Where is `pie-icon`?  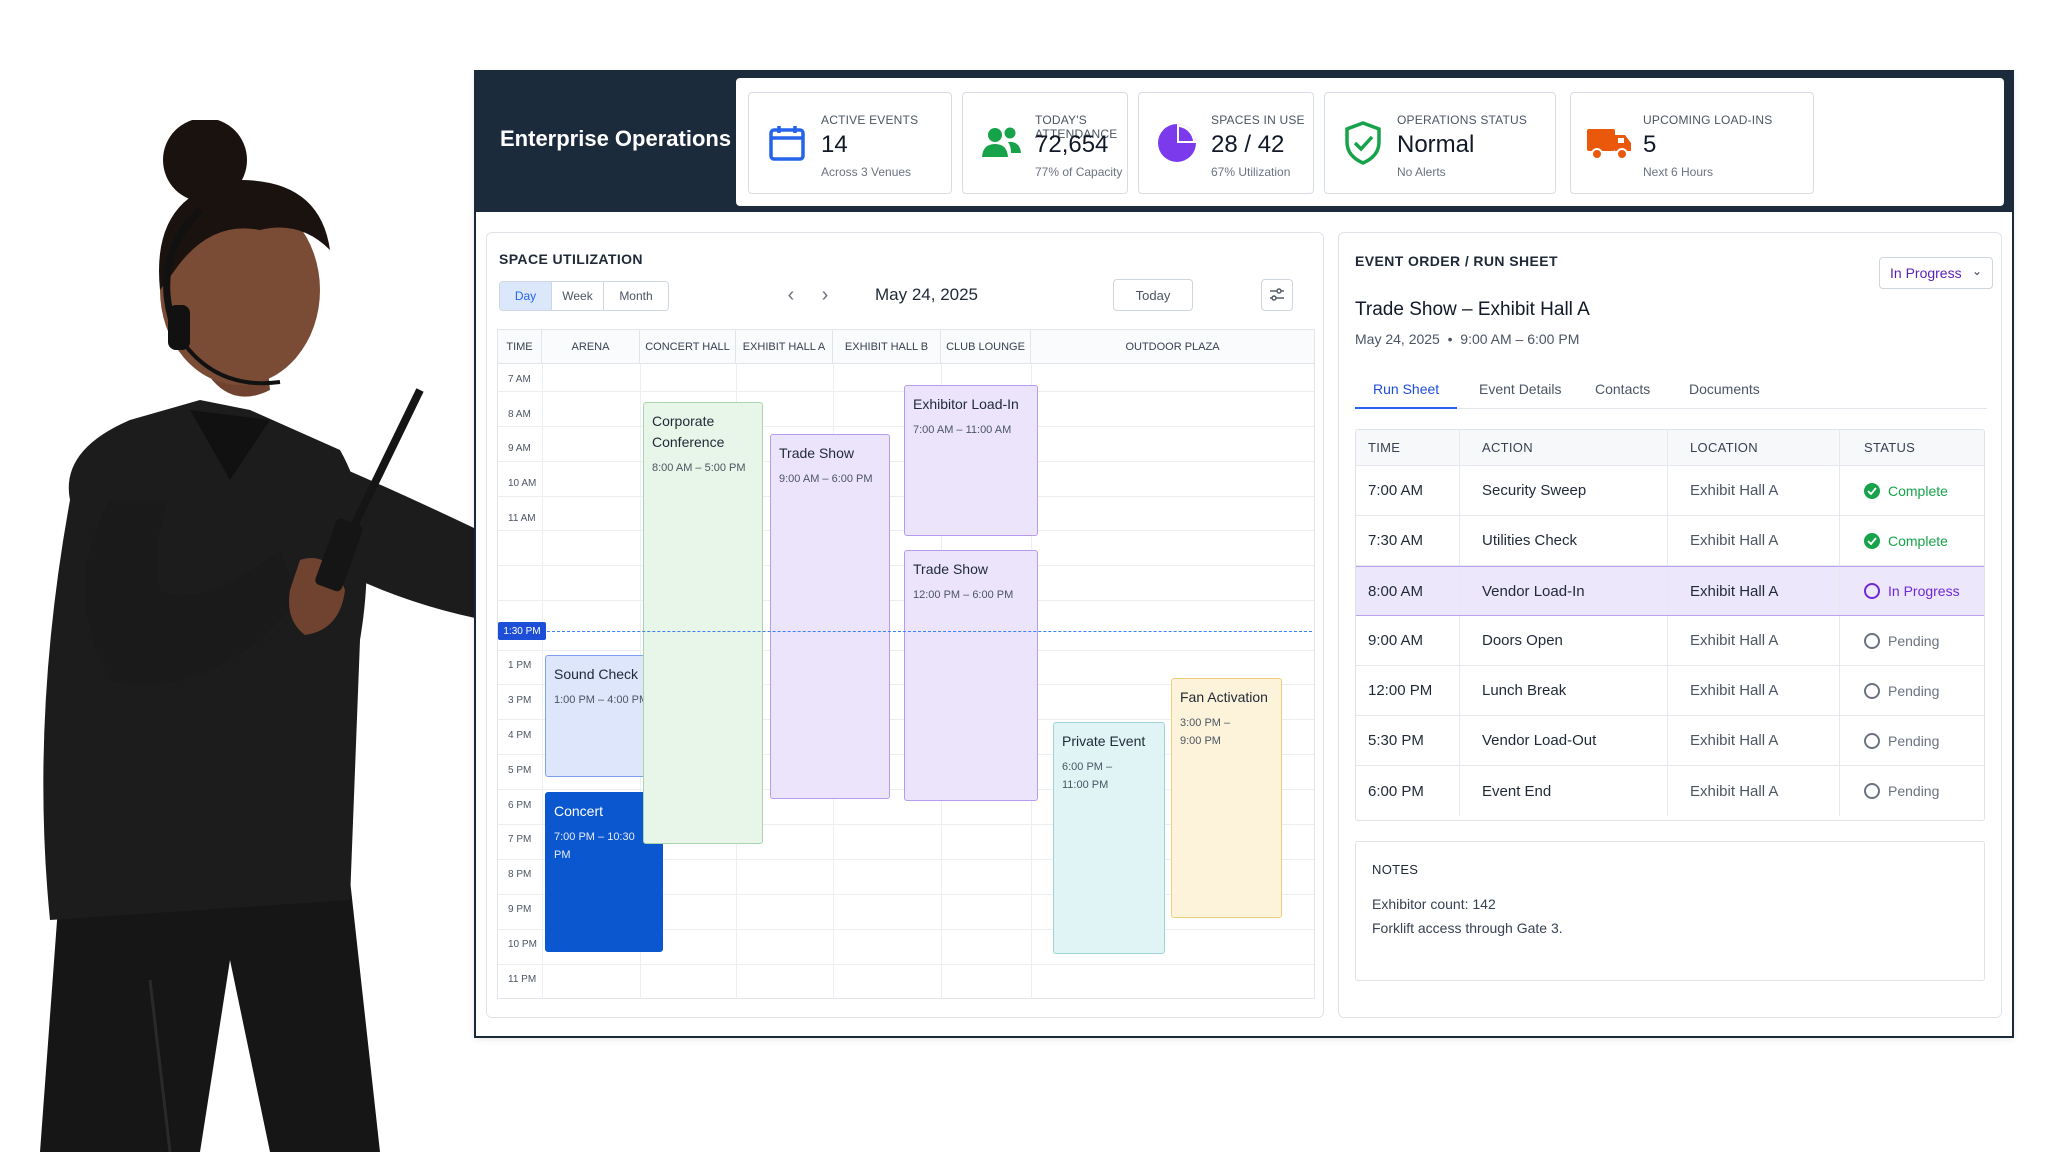
pie-icon is located at coordinates (1177, 143).